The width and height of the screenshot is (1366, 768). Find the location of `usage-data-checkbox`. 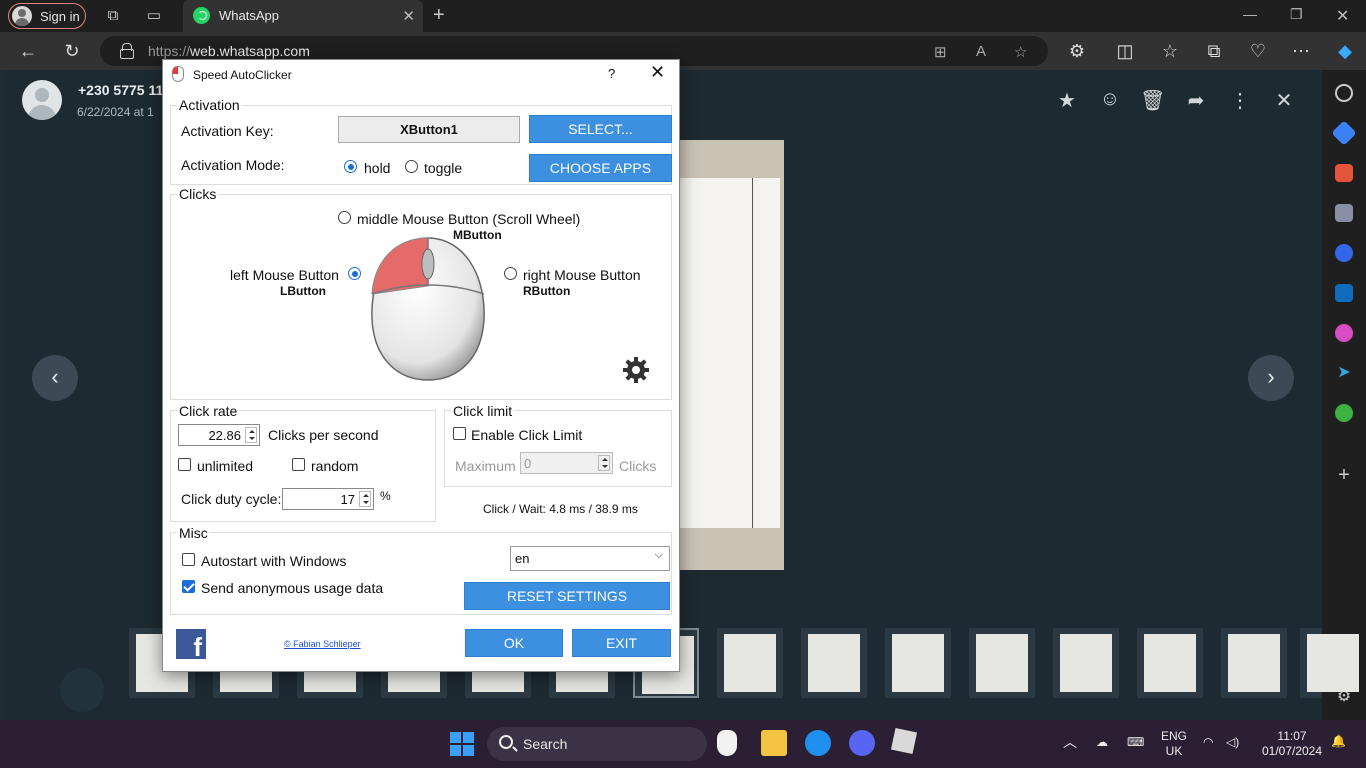

usage-data-checkbox is located at coordinates (188, 586).